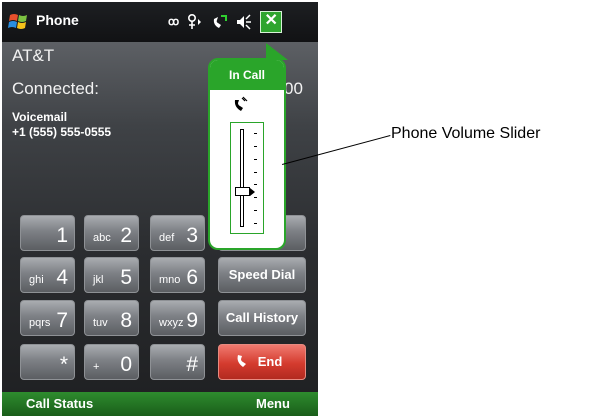 This screenshot has width=616, height=418. What do you see at coordinates (160, 22) in the screenshot?
I see `title-bar: Phone ꝏ ✕` at bounding box center [160, 22].